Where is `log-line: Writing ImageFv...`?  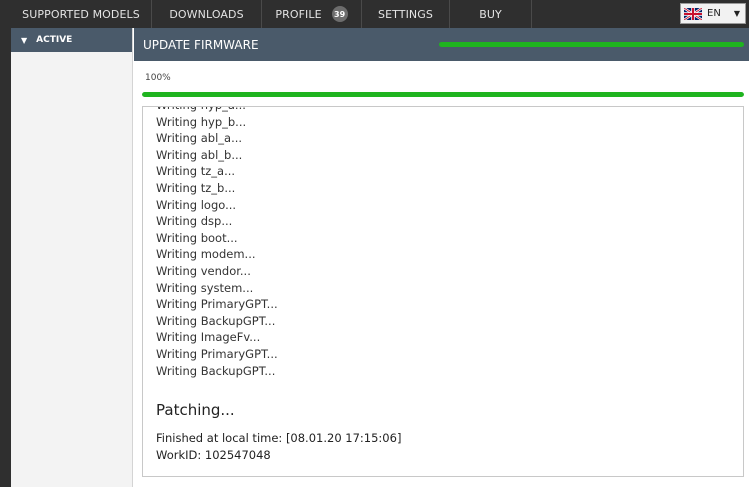
log-line: Writing ImageFv... is located at coordinates (208, 337).